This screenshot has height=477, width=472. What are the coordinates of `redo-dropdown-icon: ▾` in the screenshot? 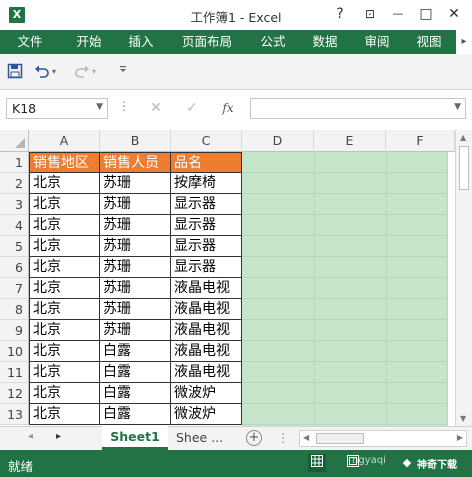 It's located at (94, 72).